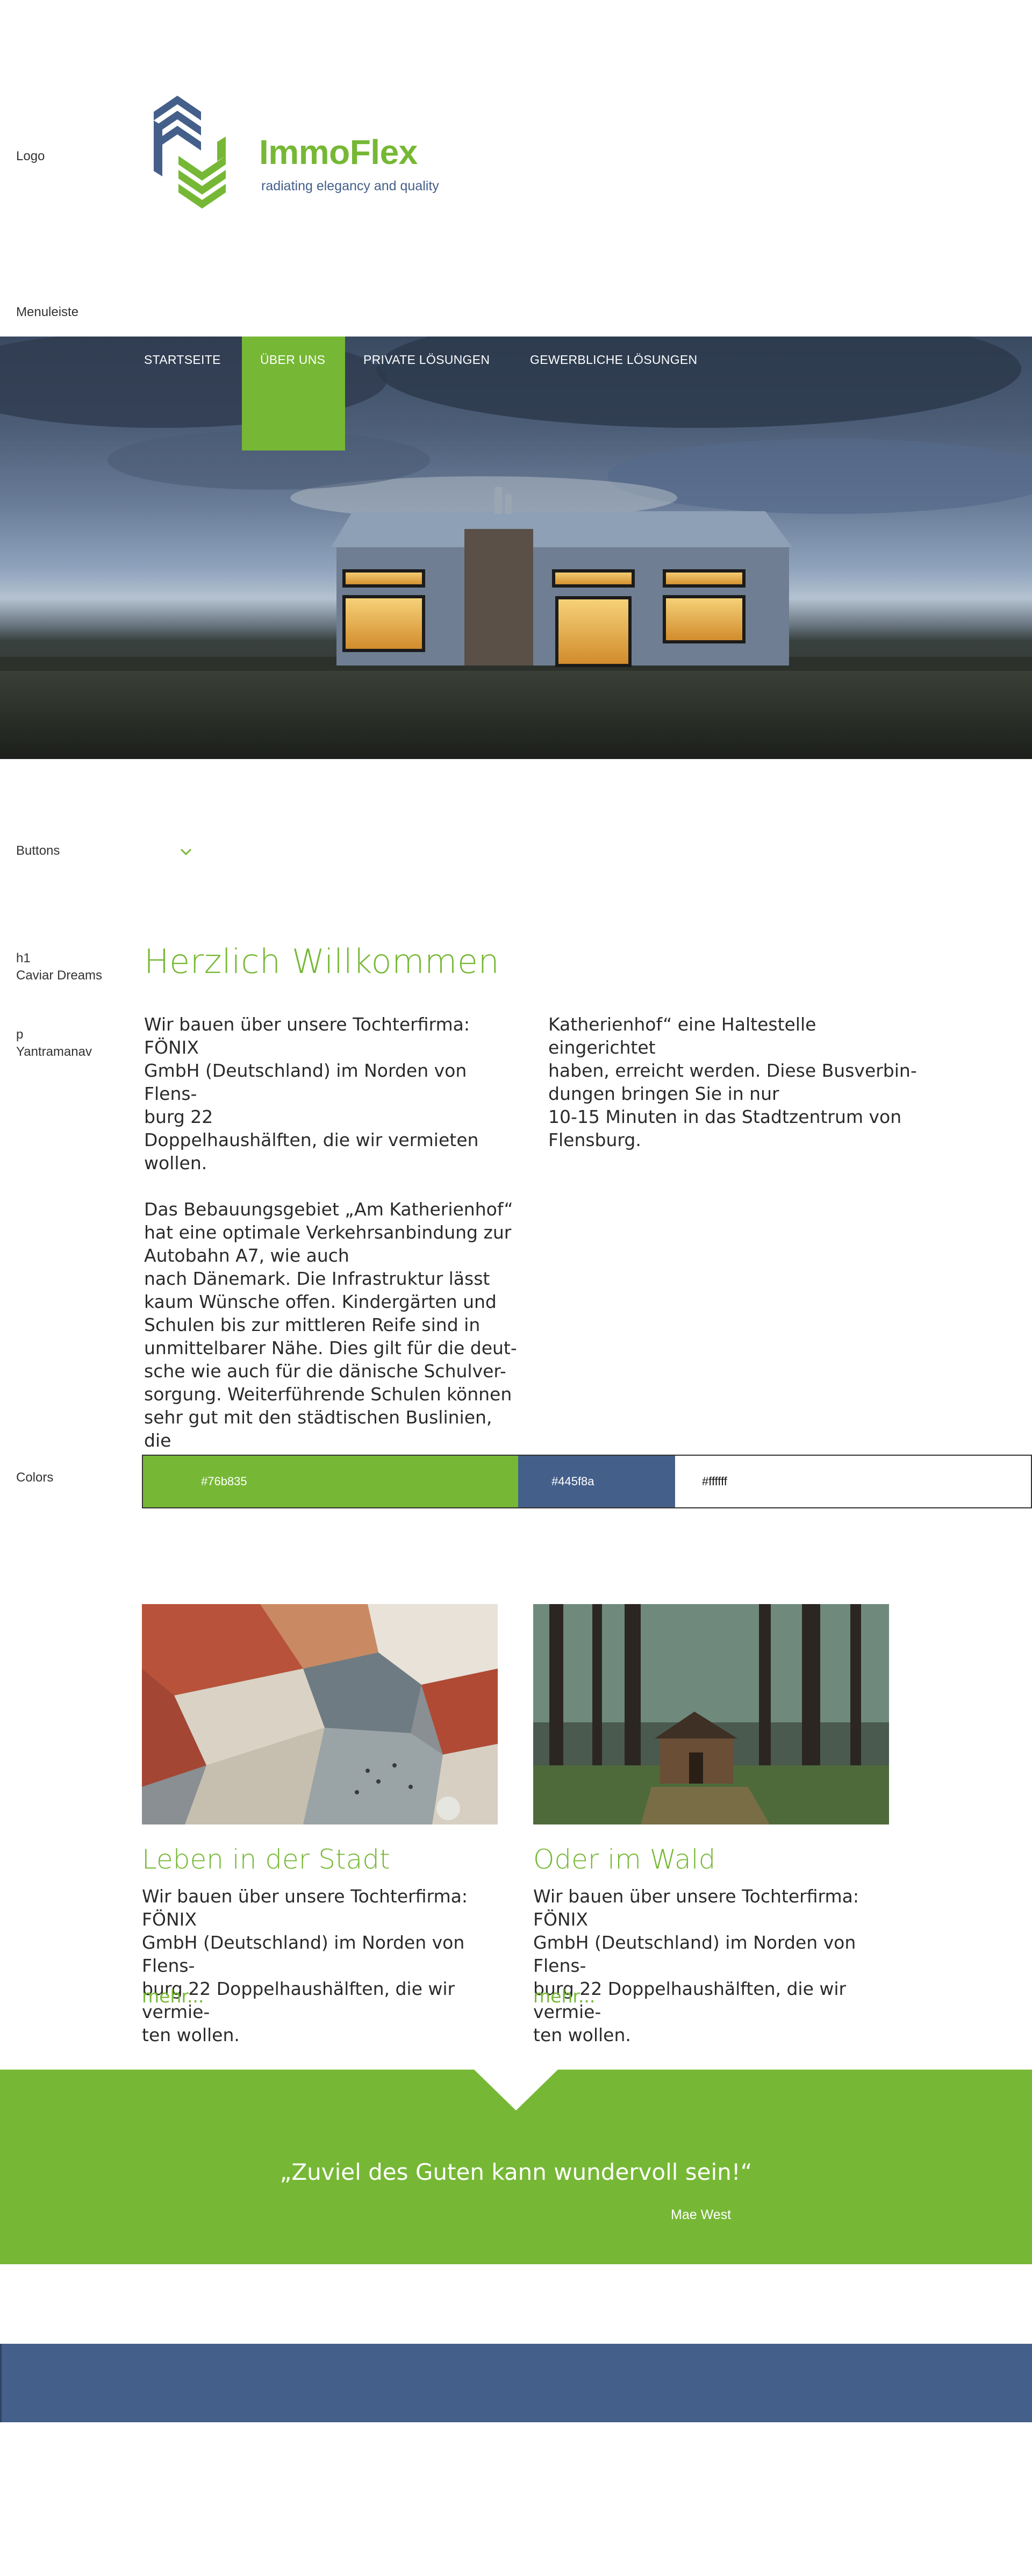  I want to click on nav-item-gewerbliche-loesungen: GEWERBLICHE LÖSUNGEN, so click(613, 360).